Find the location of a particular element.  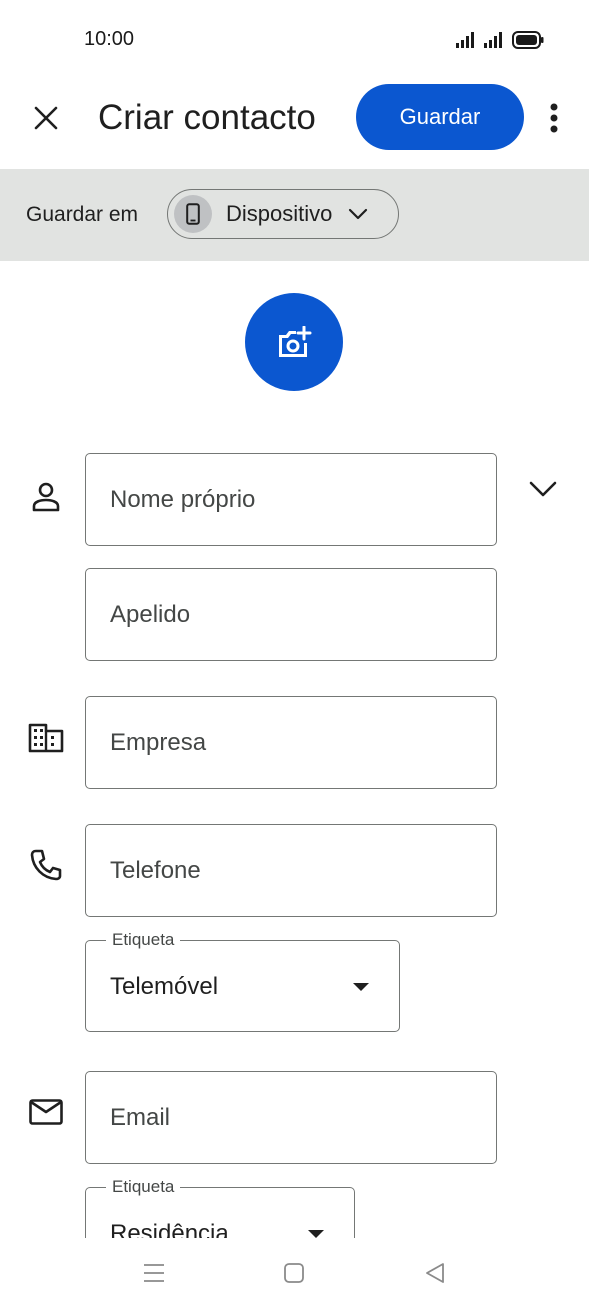

last-name-field is located at coordinates (291, 614).